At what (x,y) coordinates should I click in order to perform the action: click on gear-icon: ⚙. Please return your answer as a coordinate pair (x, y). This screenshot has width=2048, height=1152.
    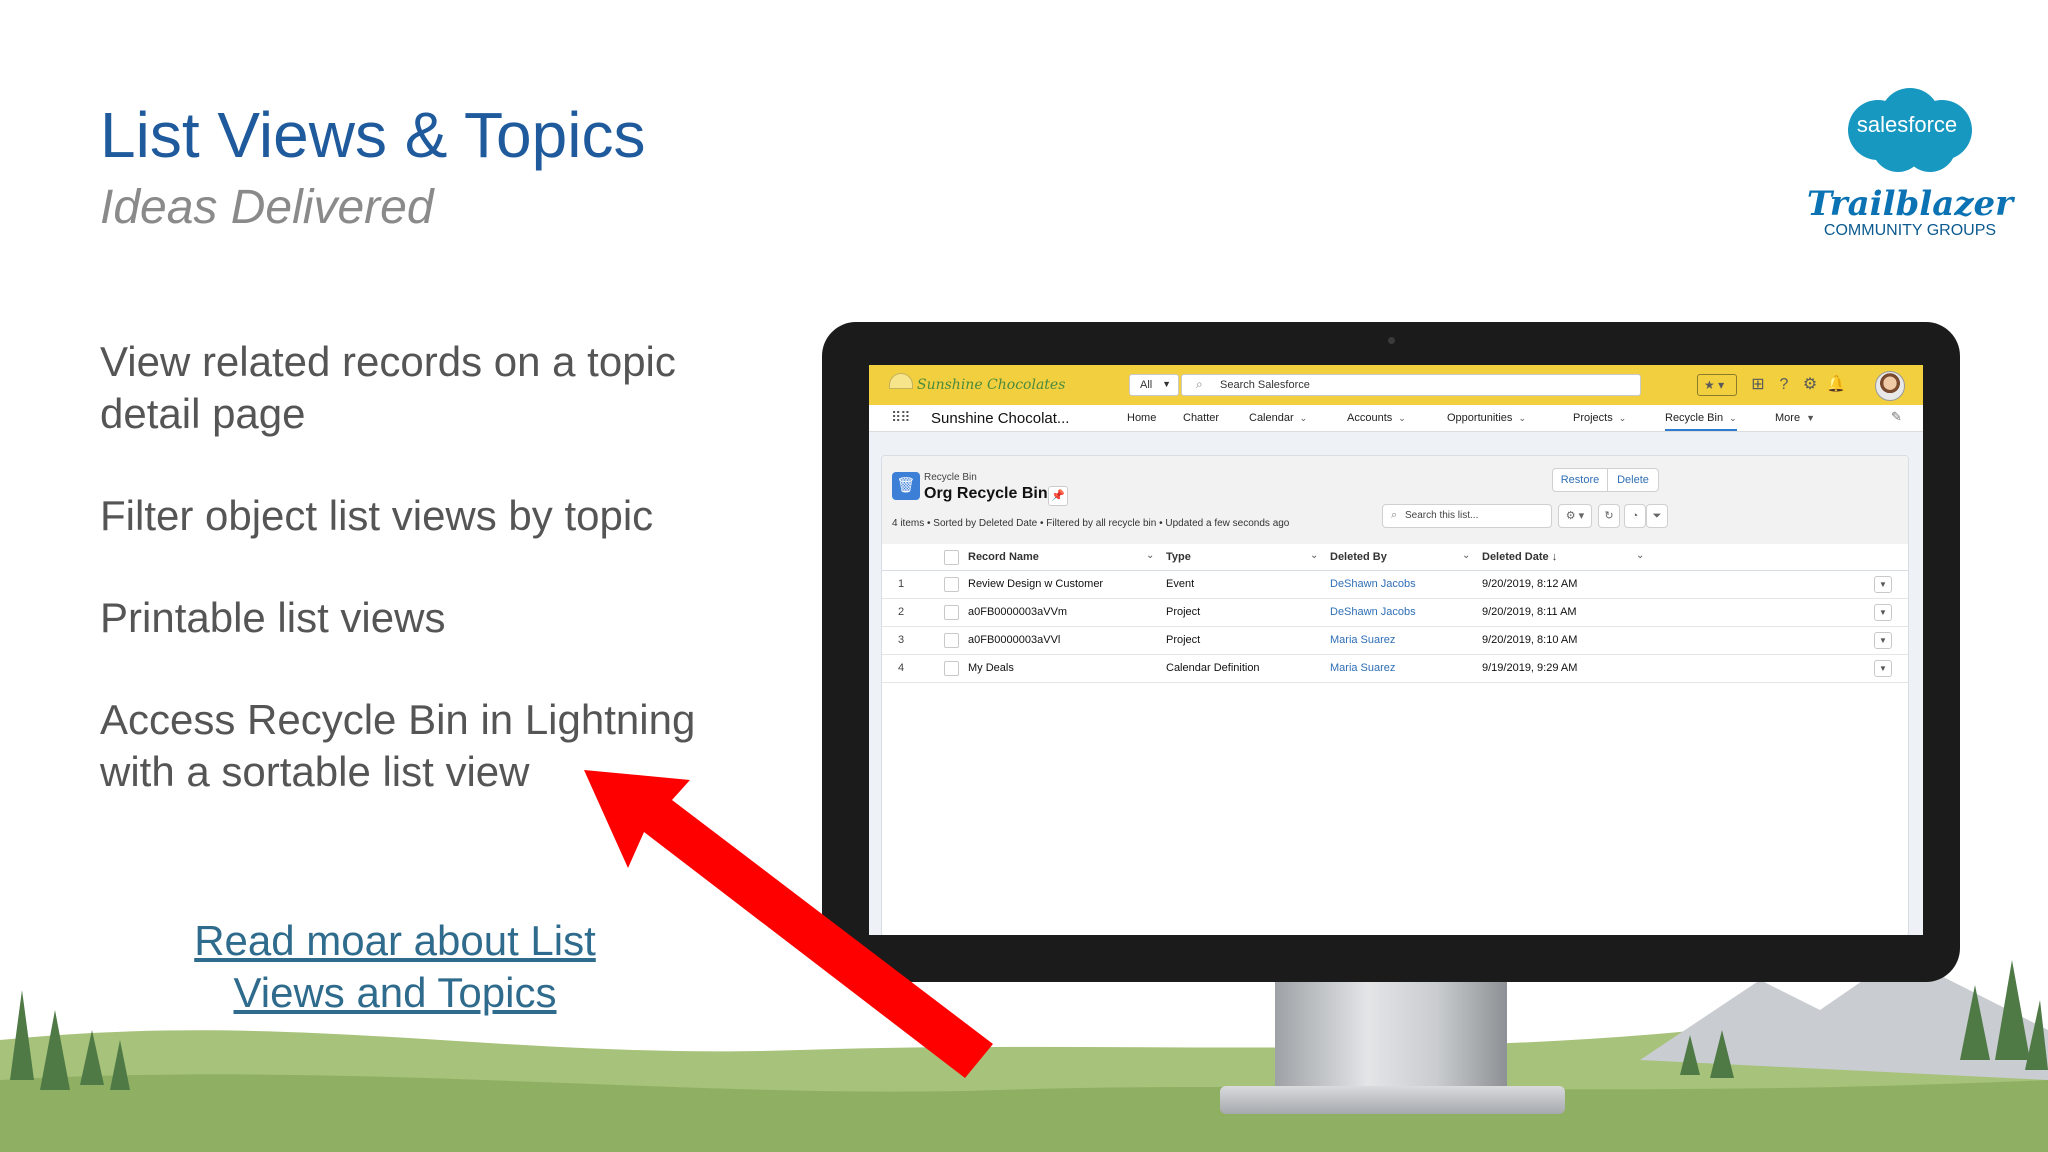
    Looking at the image, I should click on (1810, 385).